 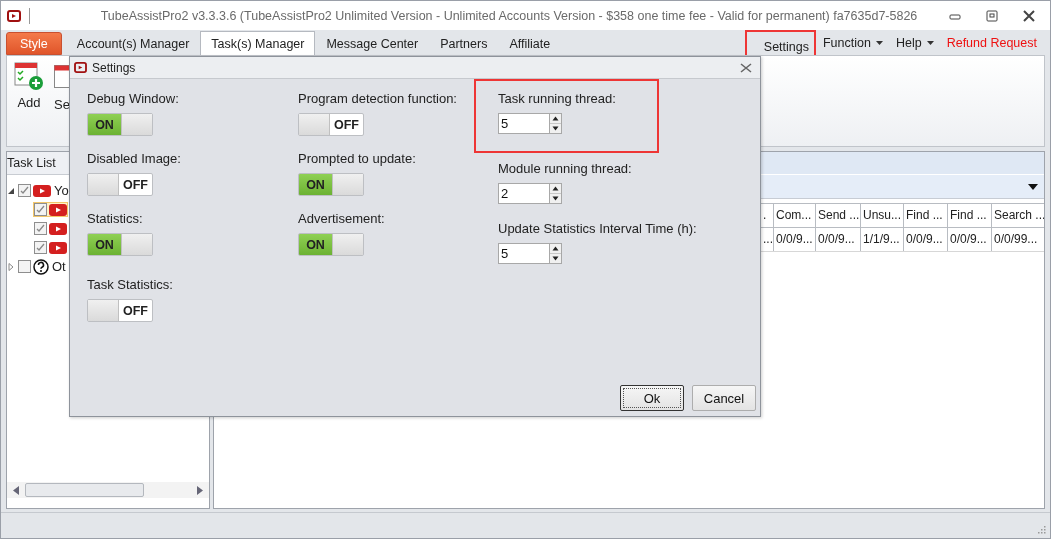 What do you see at coordinates (258, 43) in the screenshot?
I see `ribbon-tab: Task(s) Manager` at bounding box center [258, 43].